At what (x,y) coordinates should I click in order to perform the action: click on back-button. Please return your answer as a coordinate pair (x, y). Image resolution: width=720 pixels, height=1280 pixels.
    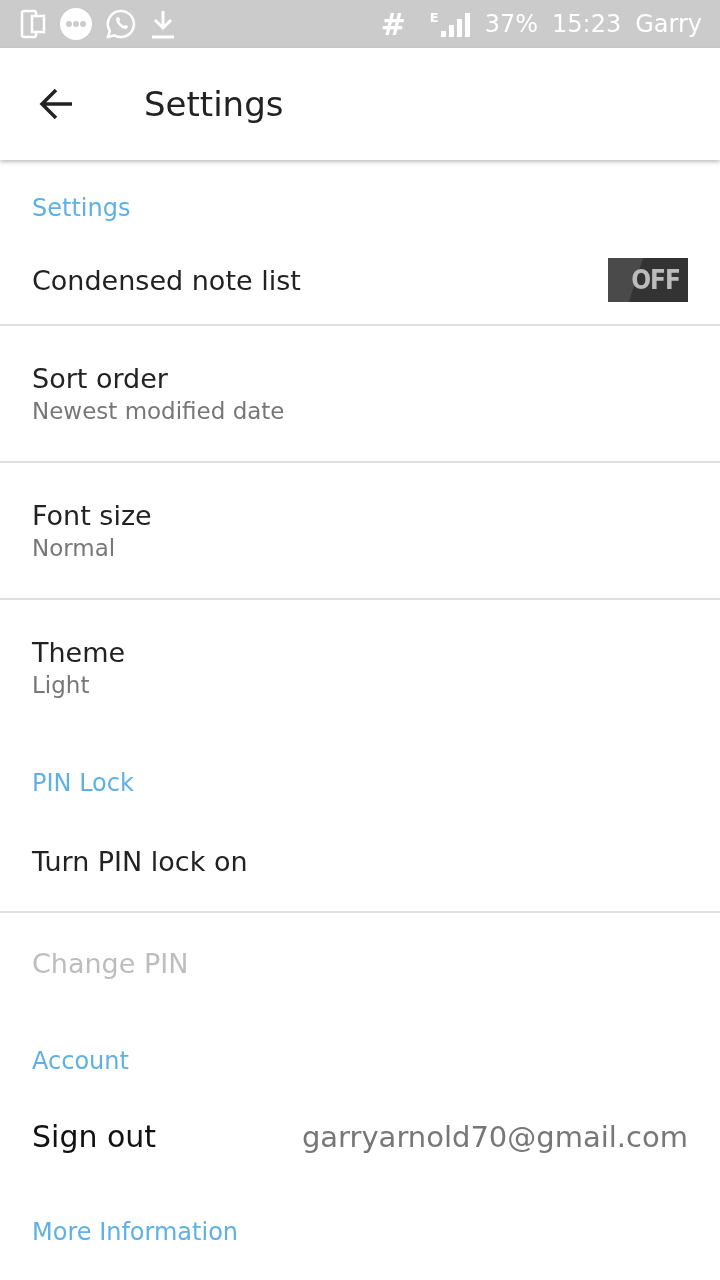
    Looking at the image, I should click on (56, 104).